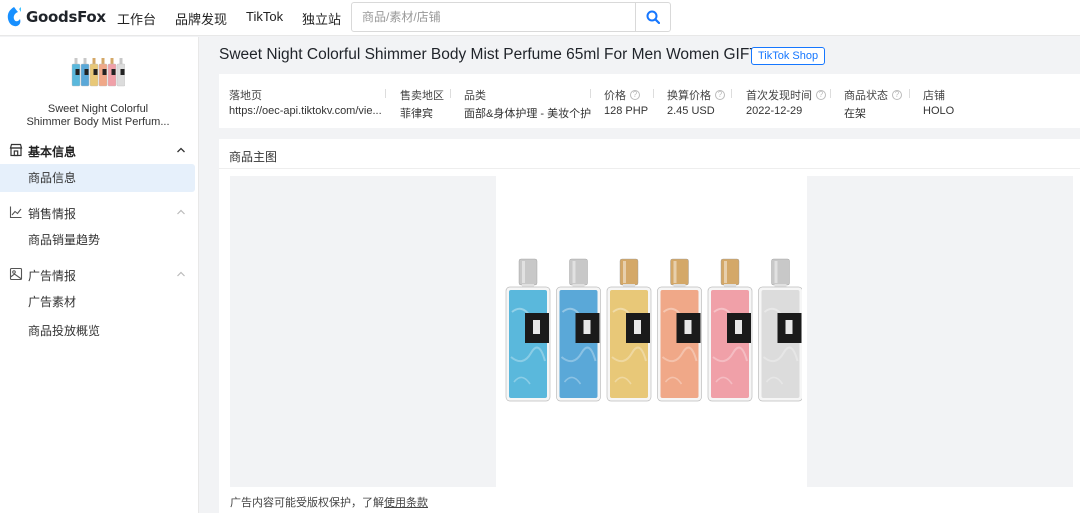 The width and height of the screenshot is (1080, 513). Describe the element at coordinates (307, 503) in the screenshot. I see `copyright-text: 广告内容可能受版权保护，了解` at that location.